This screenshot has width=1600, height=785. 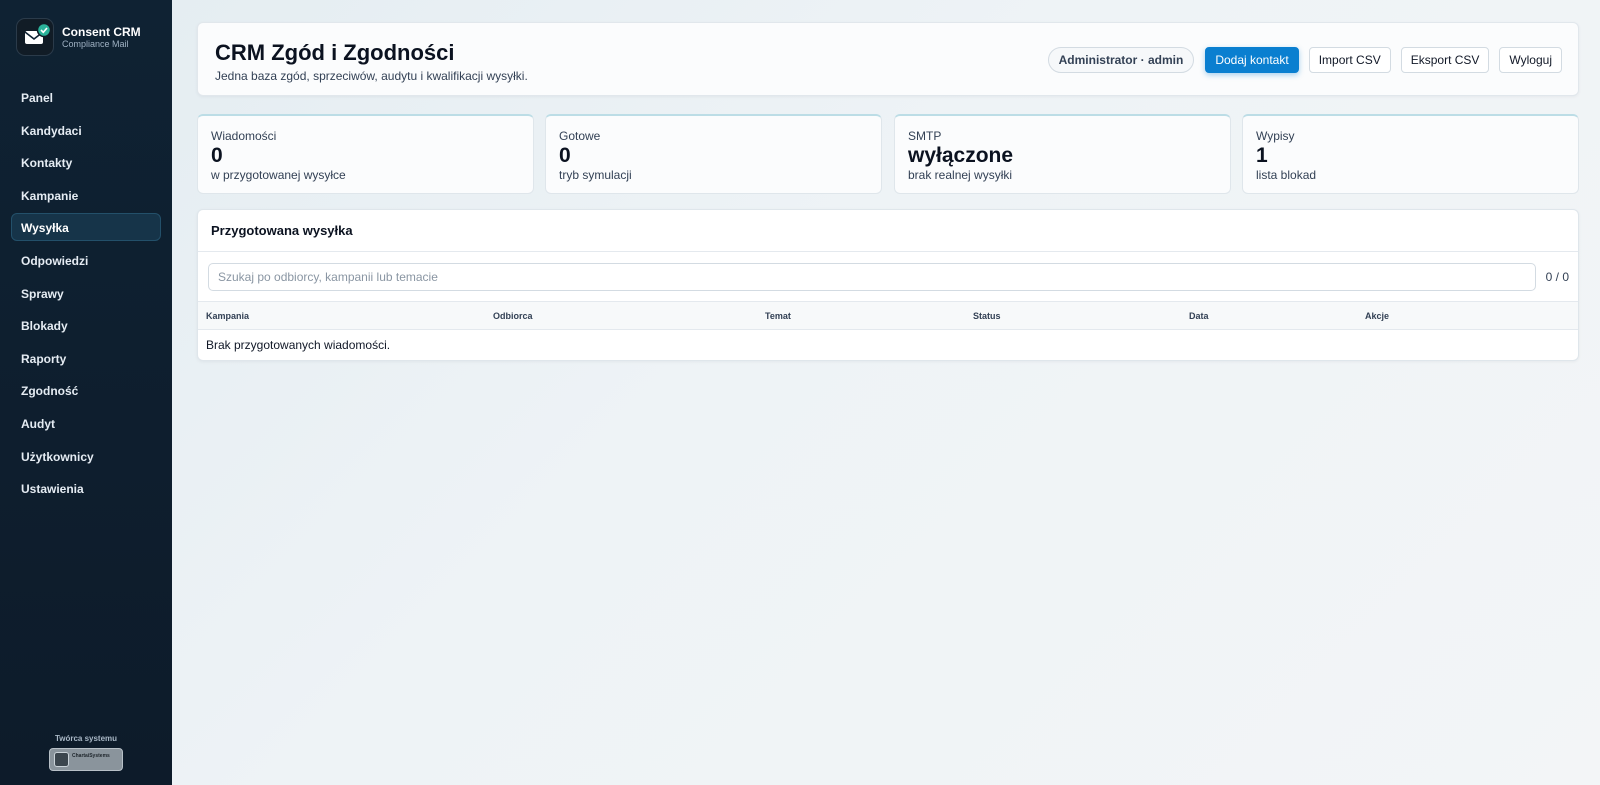 I want to click on results-count: 0 / 0, so click(x=1557, y=277).